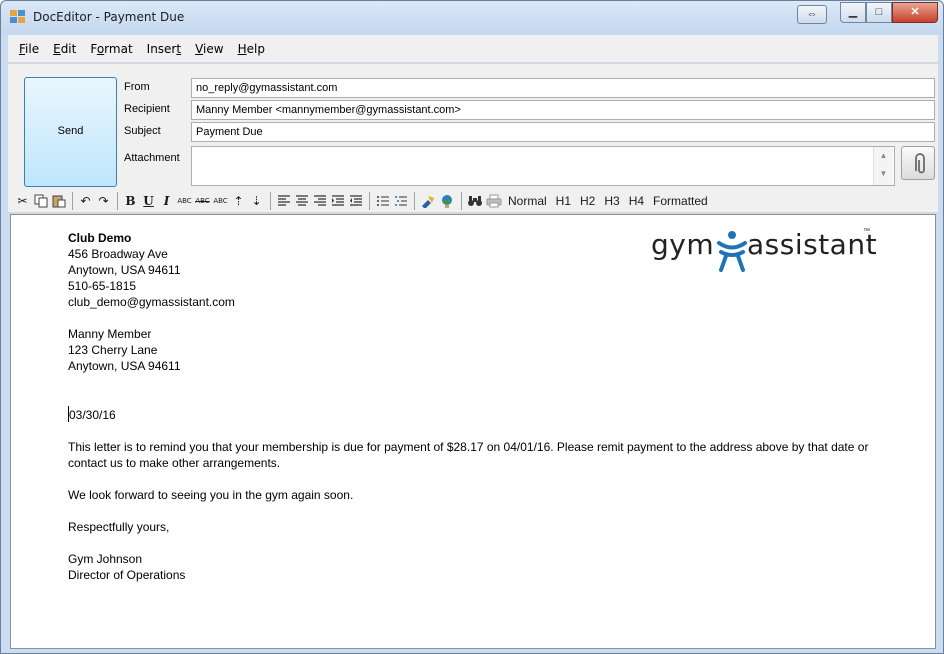  What do you see at coordinates (124, 366) in the screenshot?
I see `recipient-address-line2: Anytown, USA 94611` at bounding box center [124, 366].